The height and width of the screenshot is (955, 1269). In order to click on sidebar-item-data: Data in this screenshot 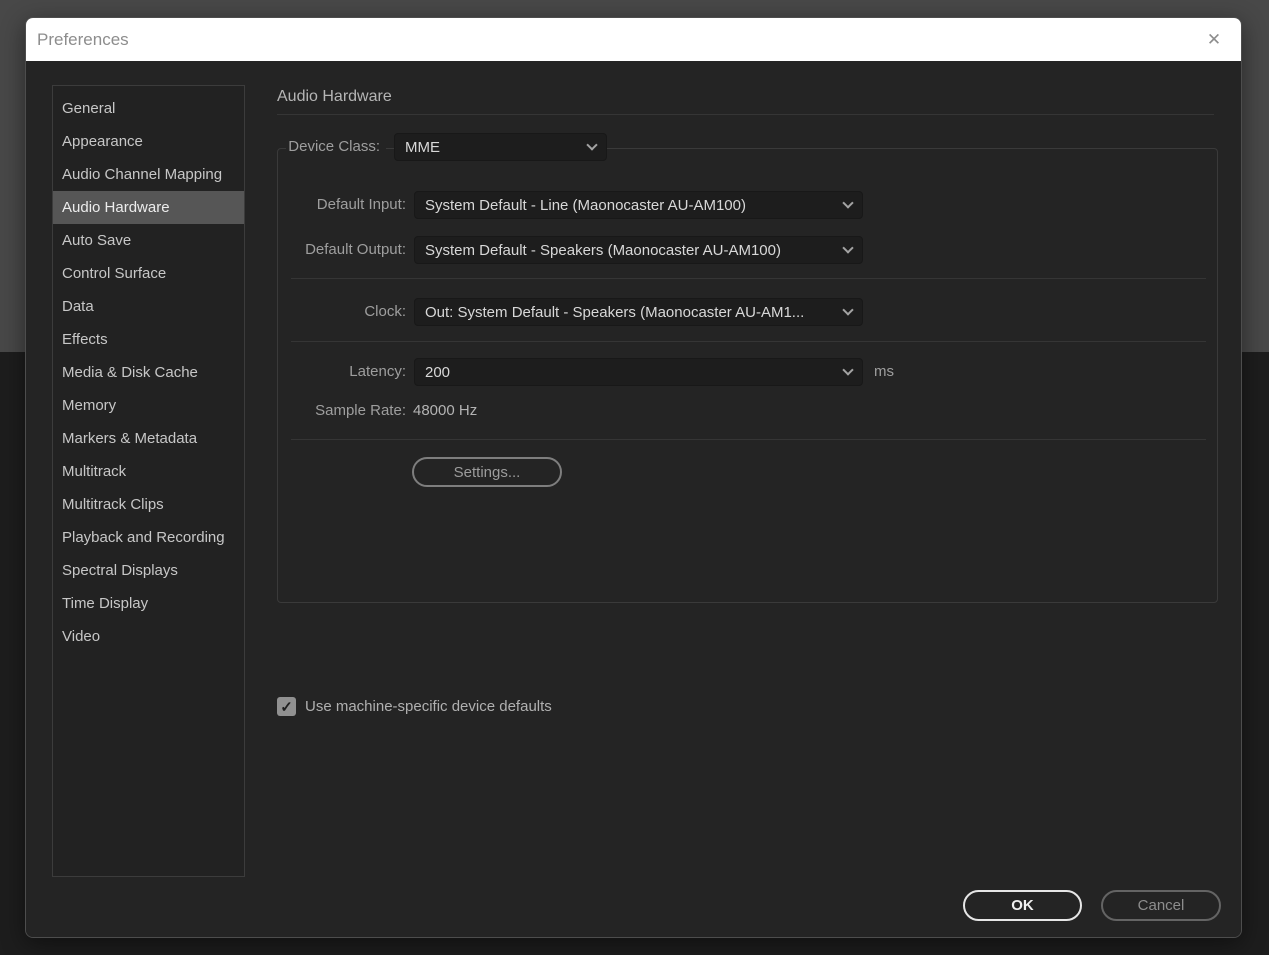, I will do `click(148, 306)`.